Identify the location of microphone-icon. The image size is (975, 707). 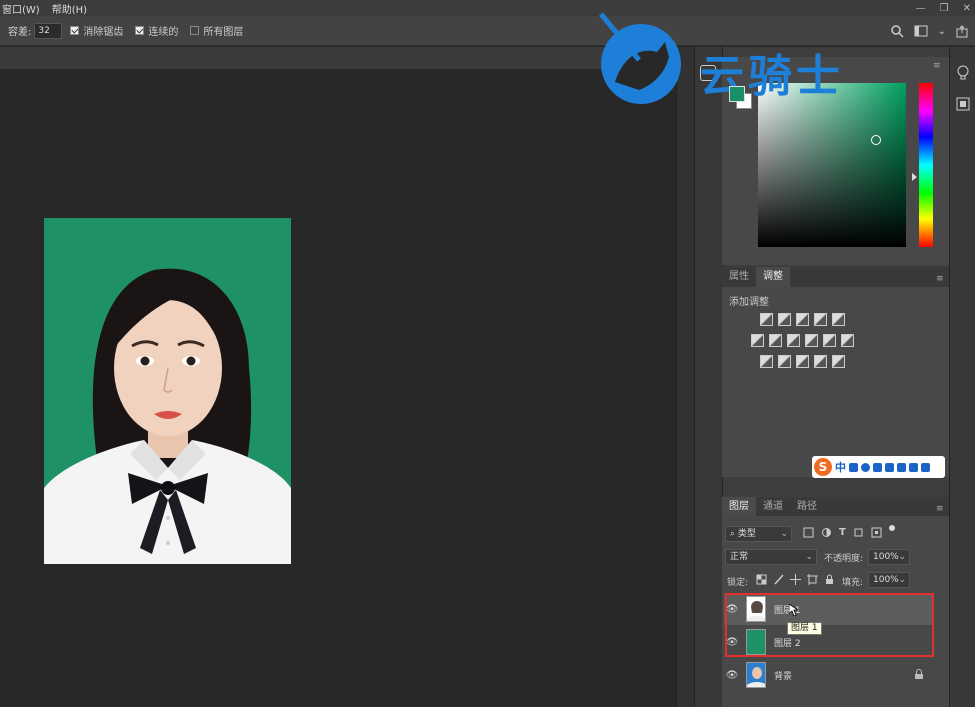
(877, 467).